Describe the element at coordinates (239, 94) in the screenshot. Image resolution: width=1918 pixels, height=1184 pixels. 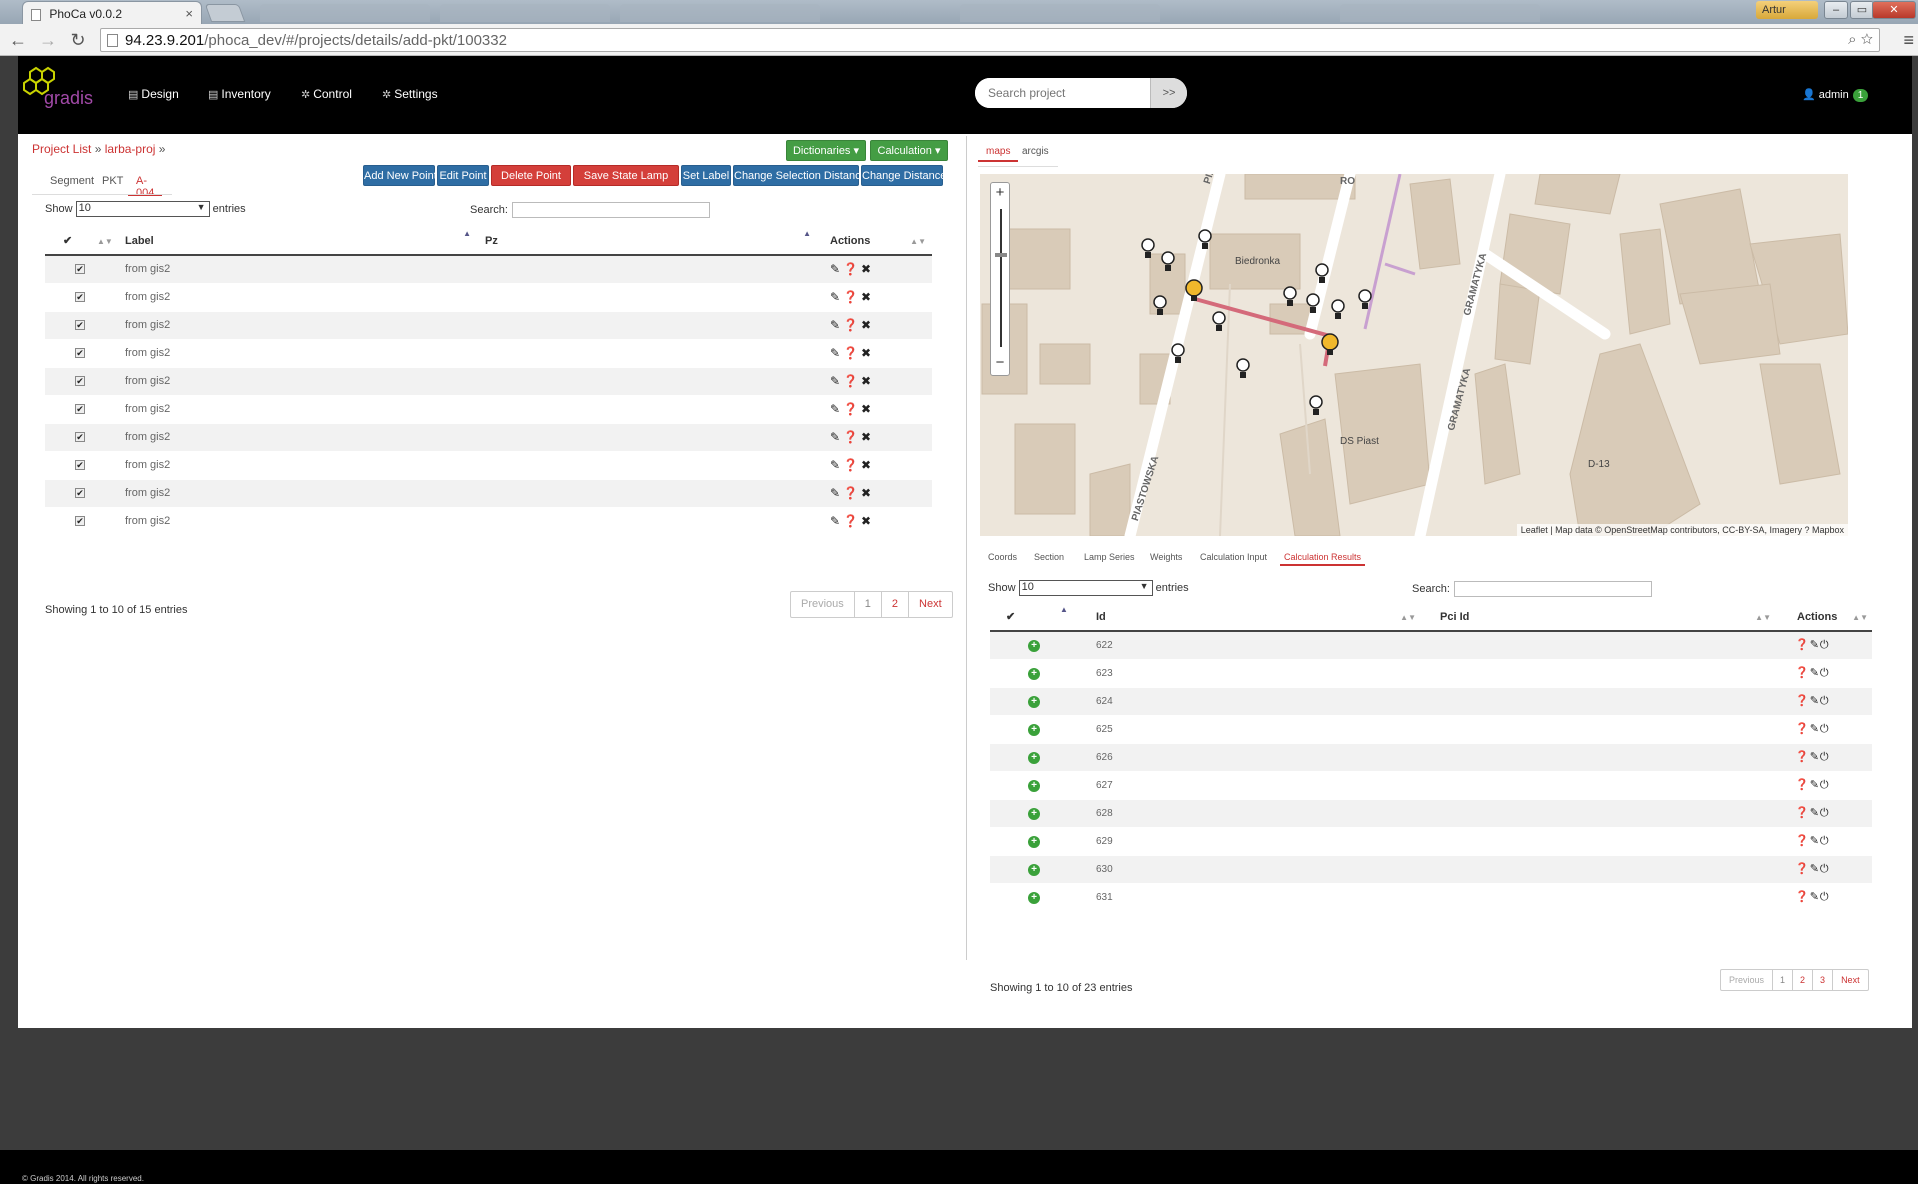
I see `nav-inventory: ▤ Inventory` at that location.